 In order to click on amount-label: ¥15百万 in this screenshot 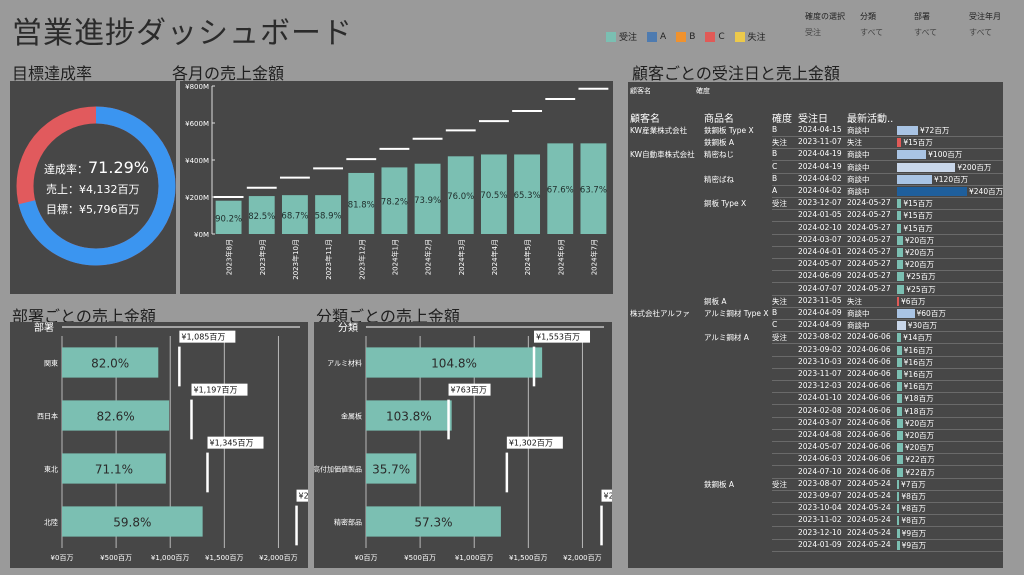, I will do `click(918, 228)`.